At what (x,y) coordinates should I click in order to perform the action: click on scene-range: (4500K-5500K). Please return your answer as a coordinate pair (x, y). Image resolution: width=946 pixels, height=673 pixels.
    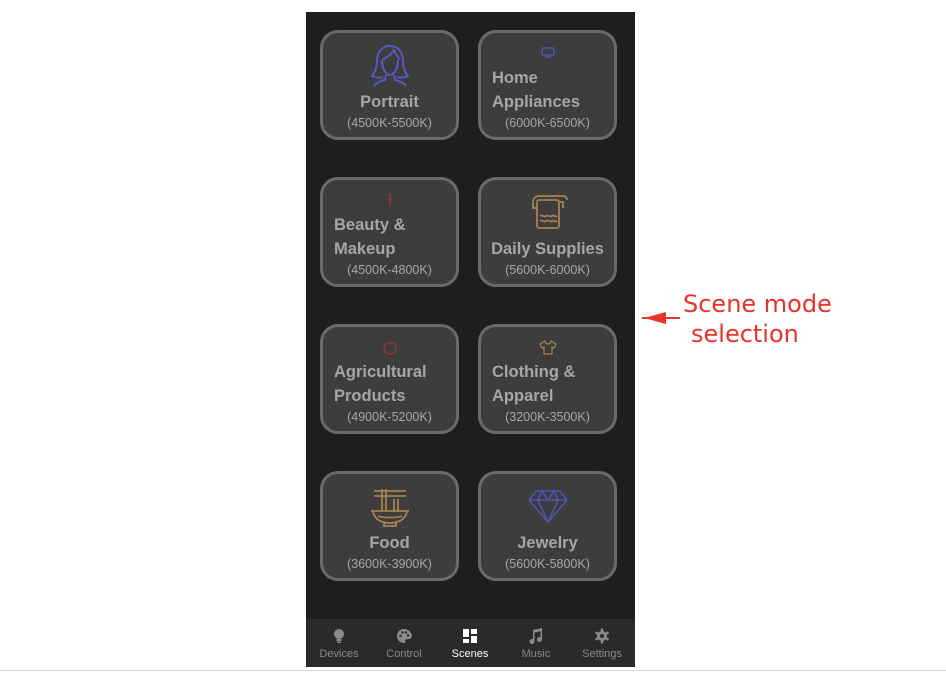
    Looking at the image, I should click on (389, 123).